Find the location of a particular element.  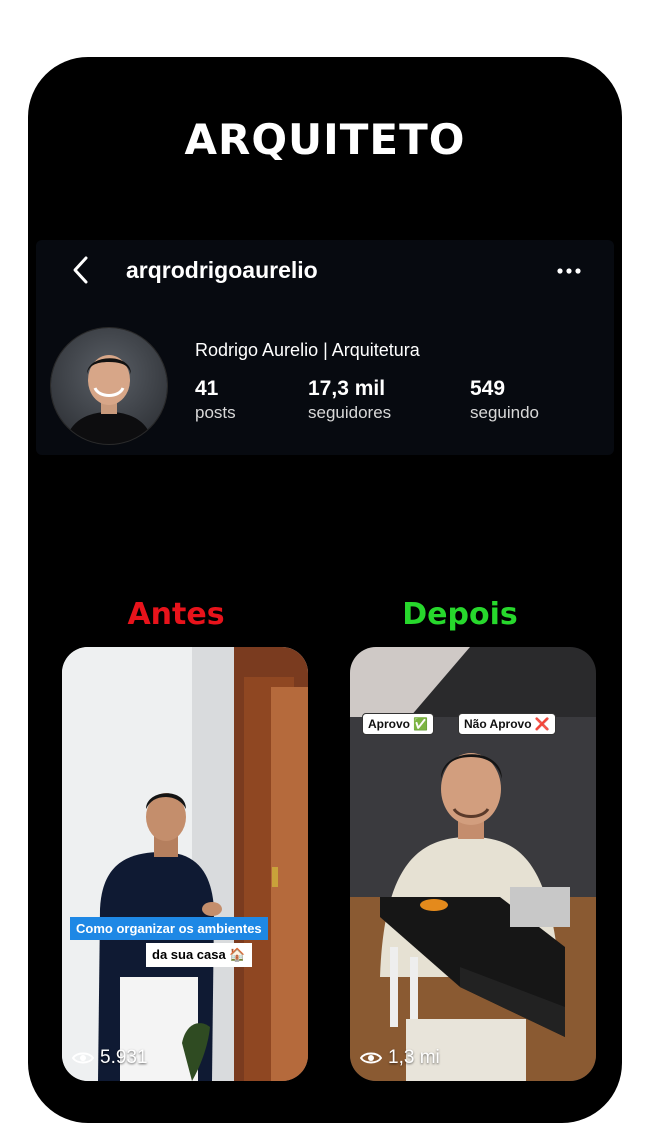

back-button is located at coordinates (81, 270).